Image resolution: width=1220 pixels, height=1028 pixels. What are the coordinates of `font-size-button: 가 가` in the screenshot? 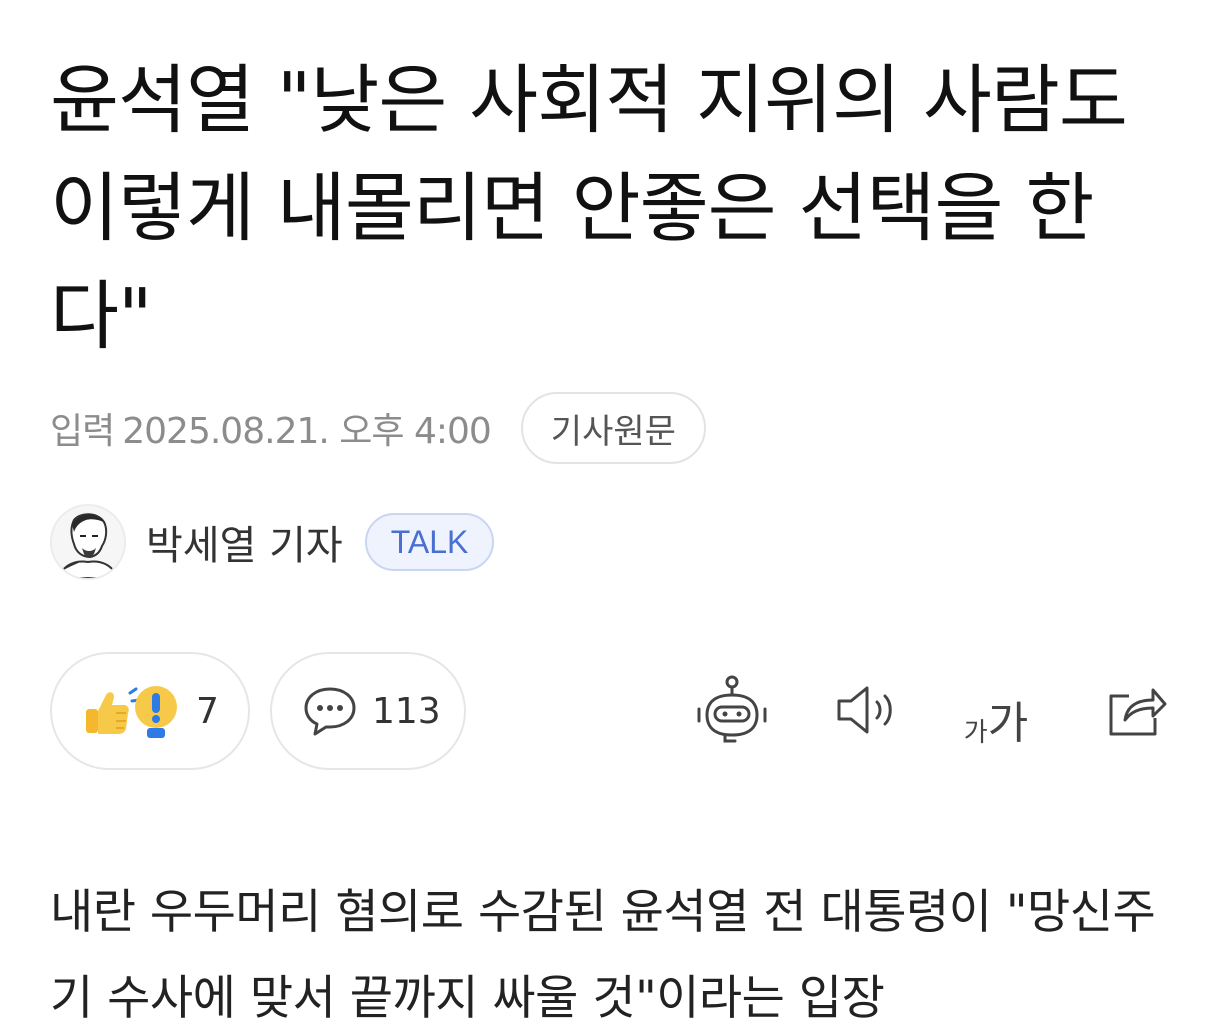 It's located at (996, 710).